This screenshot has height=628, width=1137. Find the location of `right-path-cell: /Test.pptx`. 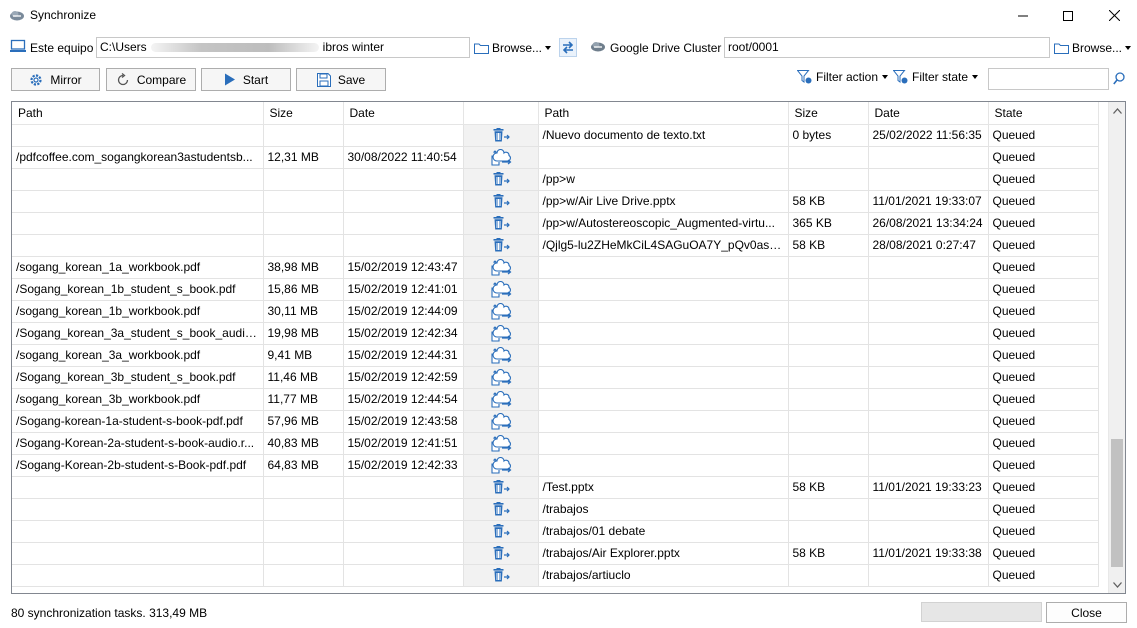

right-path-cell: /Test.pptx is located at coordinates (663, 487).